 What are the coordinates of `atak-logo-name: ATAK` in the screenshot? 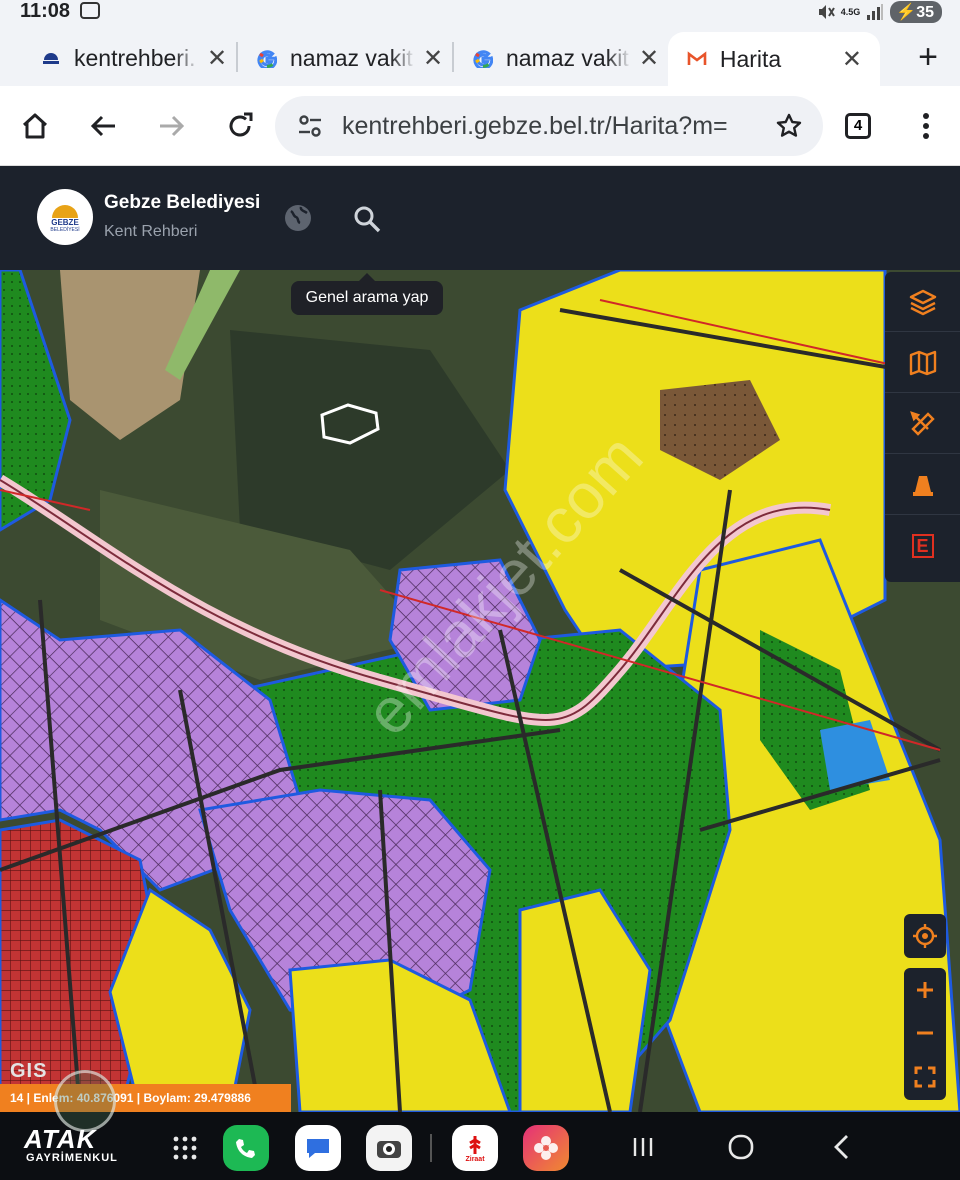 It's located at (60, 1139).